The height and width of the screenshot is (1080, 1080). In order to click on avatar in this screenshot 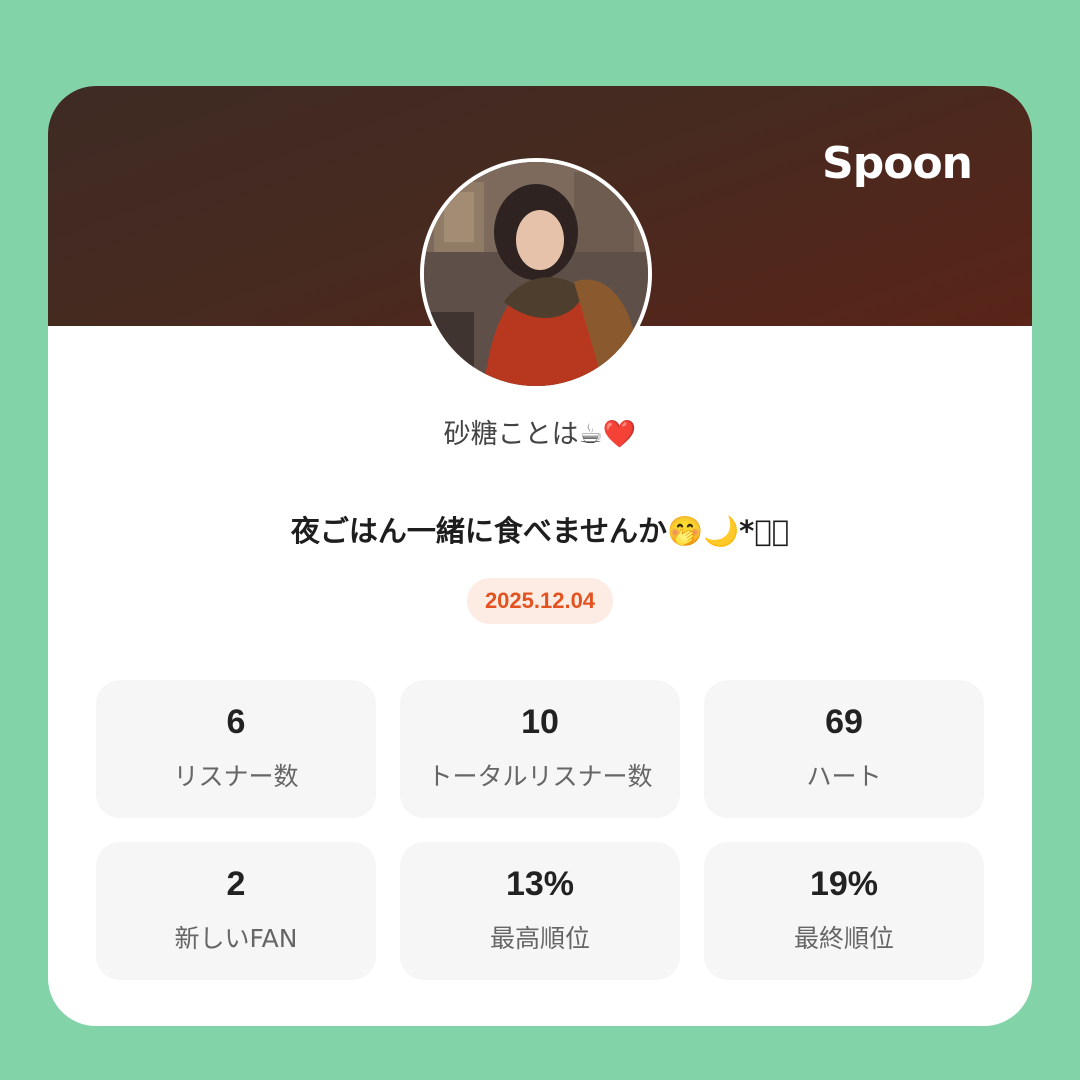, I will do `click(536, 274)`.